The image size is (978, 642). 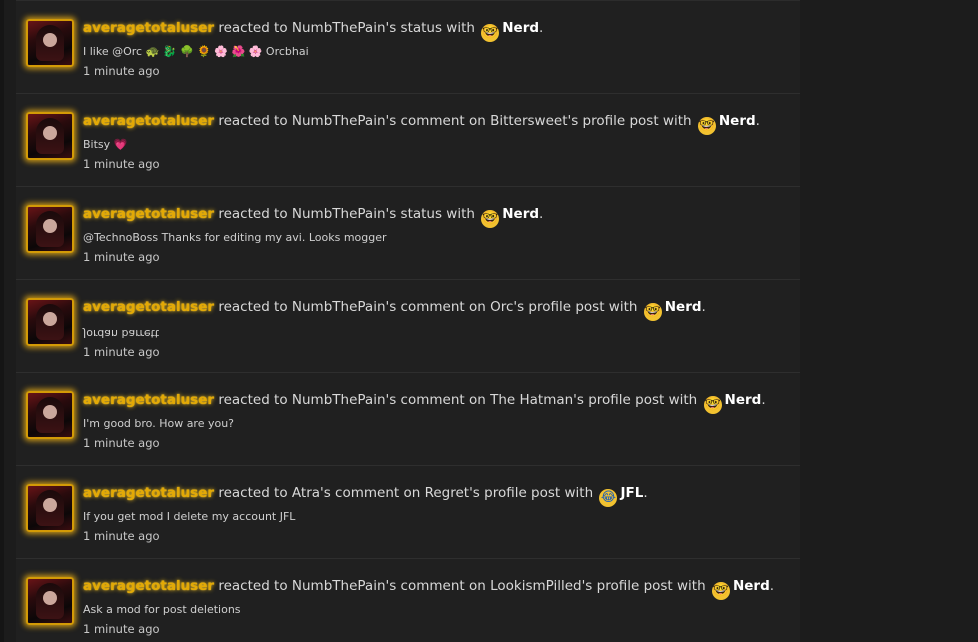 What do you see at coordinates (632, 493) in the screenshot?
I see `reaction-name: JFL` at bounding box center [632, 493].